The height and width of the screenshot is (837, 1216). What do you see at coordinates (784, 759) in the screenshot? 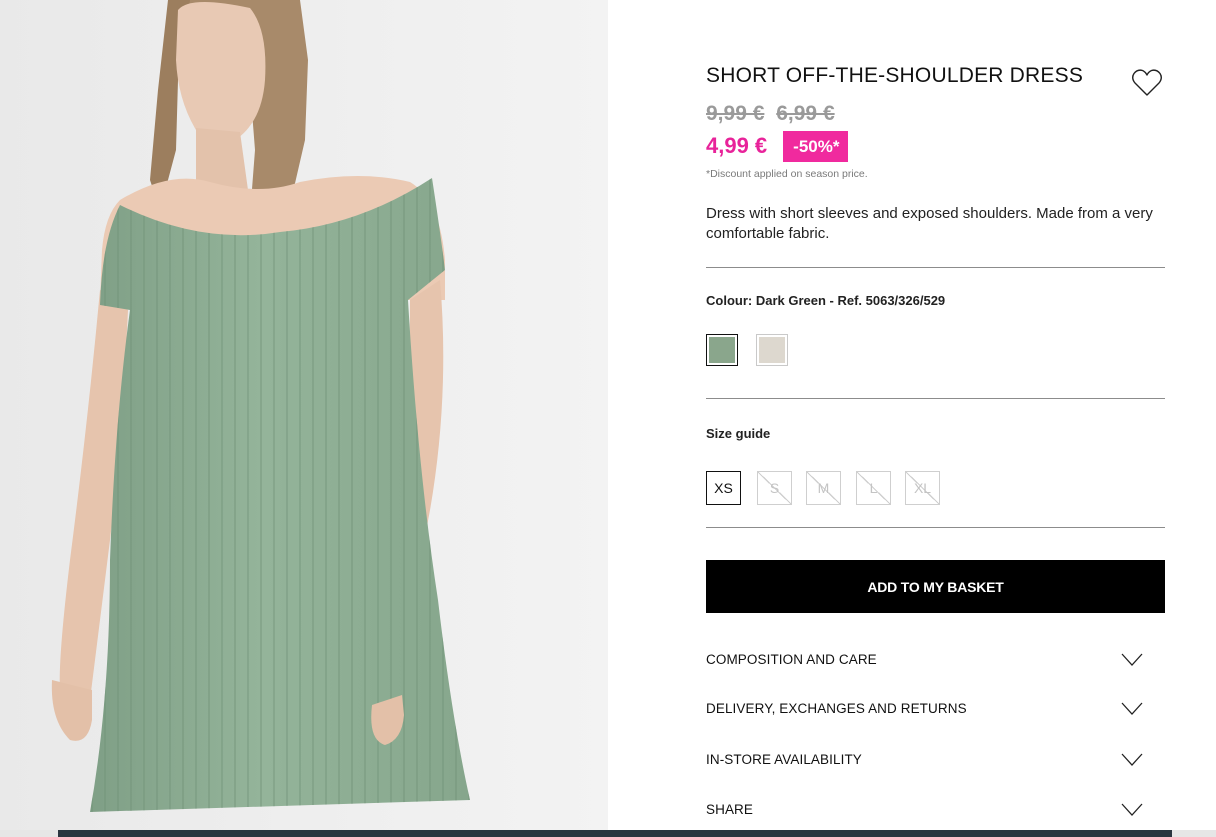
I see `accordion-label: IN-STORE AVAILABILITY` at bounding box center [784, 759].